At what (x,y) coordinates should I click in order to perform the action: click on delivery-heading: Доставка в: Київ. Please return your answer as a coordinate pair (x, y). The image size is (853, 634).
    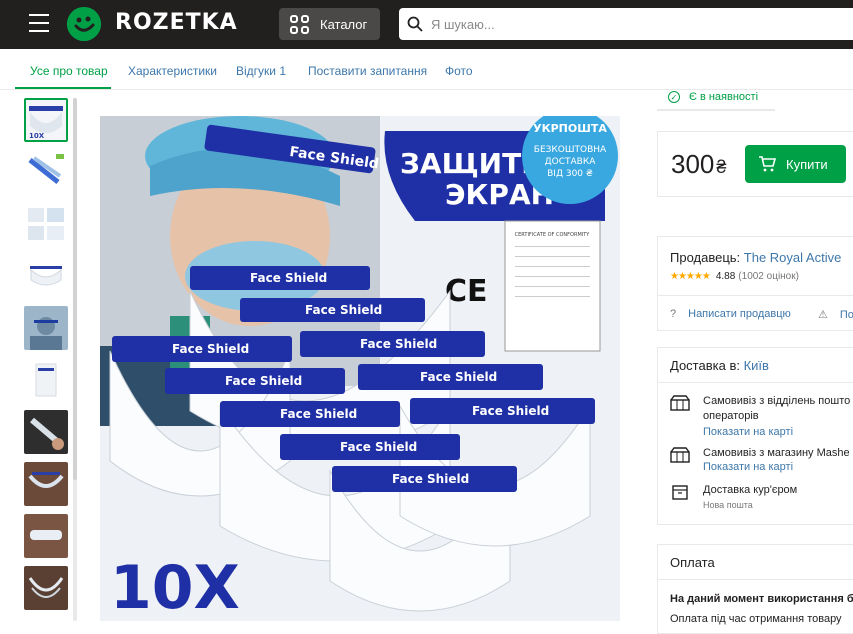
    Looking at the image, I should click on (719, 365).